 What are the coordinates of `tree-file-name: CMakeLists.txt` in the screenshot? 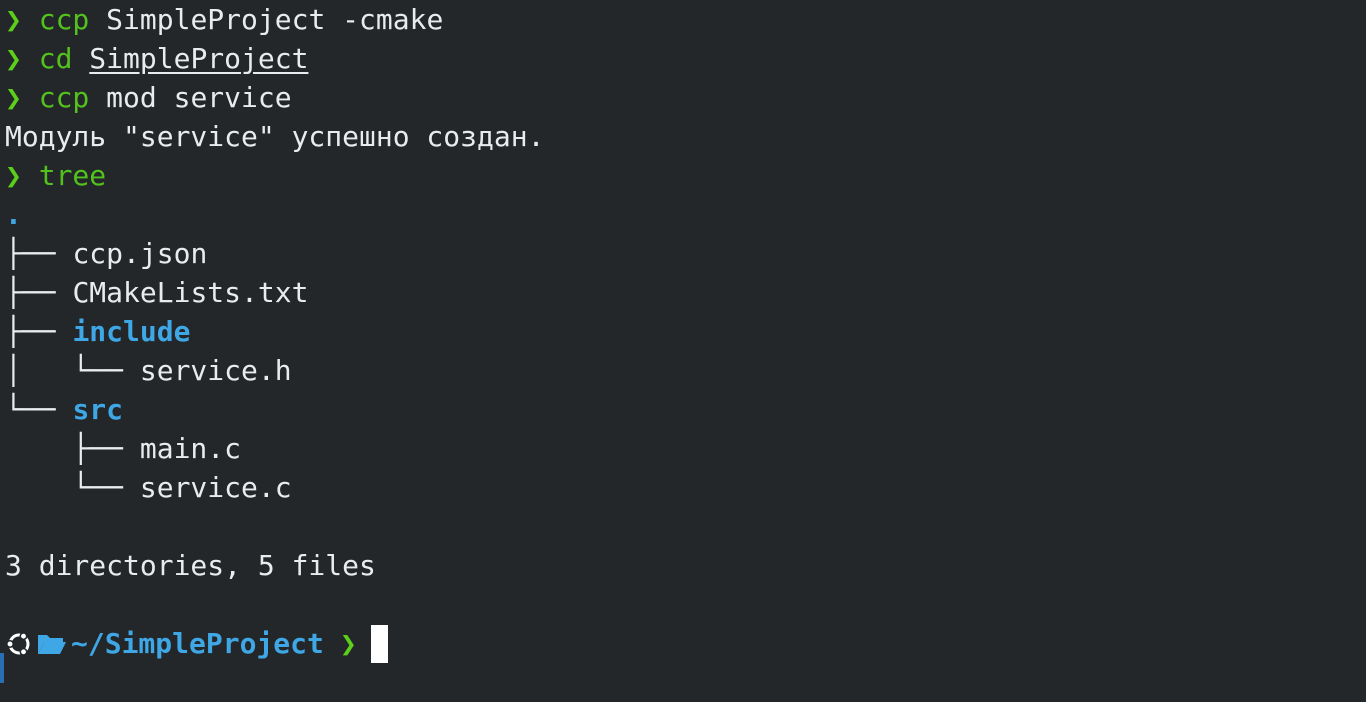 It's located at (190, 292).